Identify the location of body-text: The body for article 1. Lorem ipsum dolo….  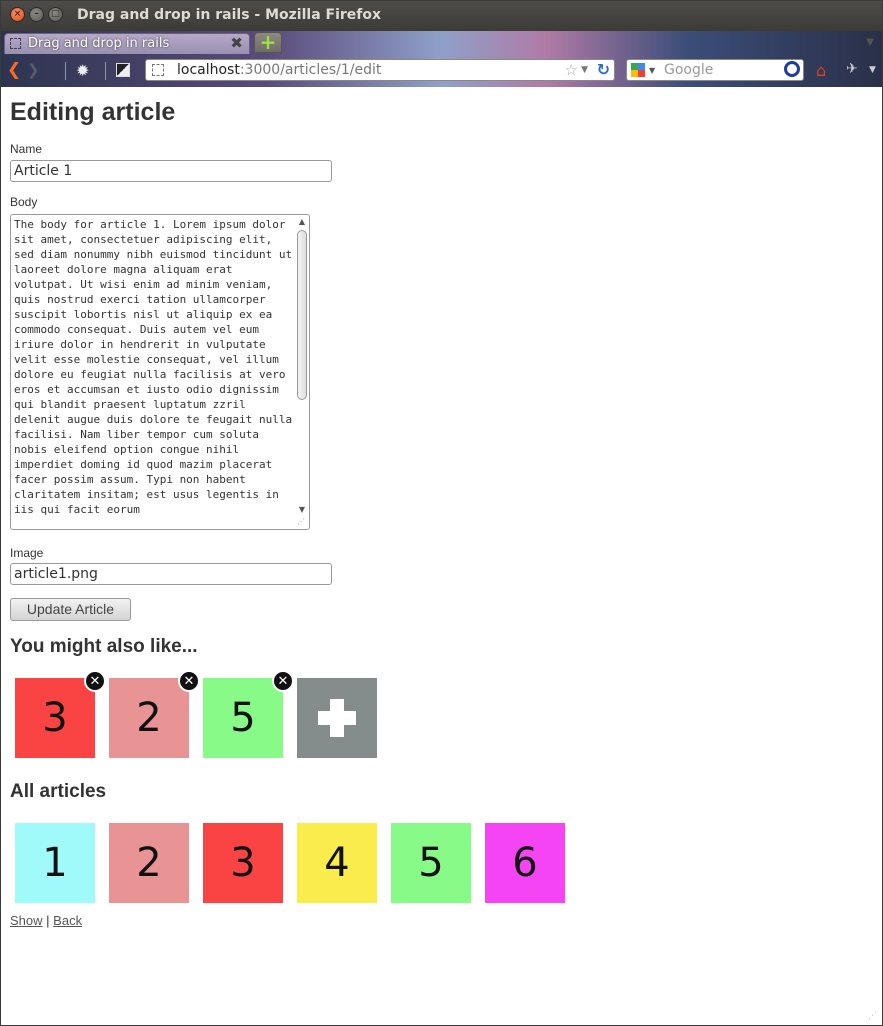
(156, 367).